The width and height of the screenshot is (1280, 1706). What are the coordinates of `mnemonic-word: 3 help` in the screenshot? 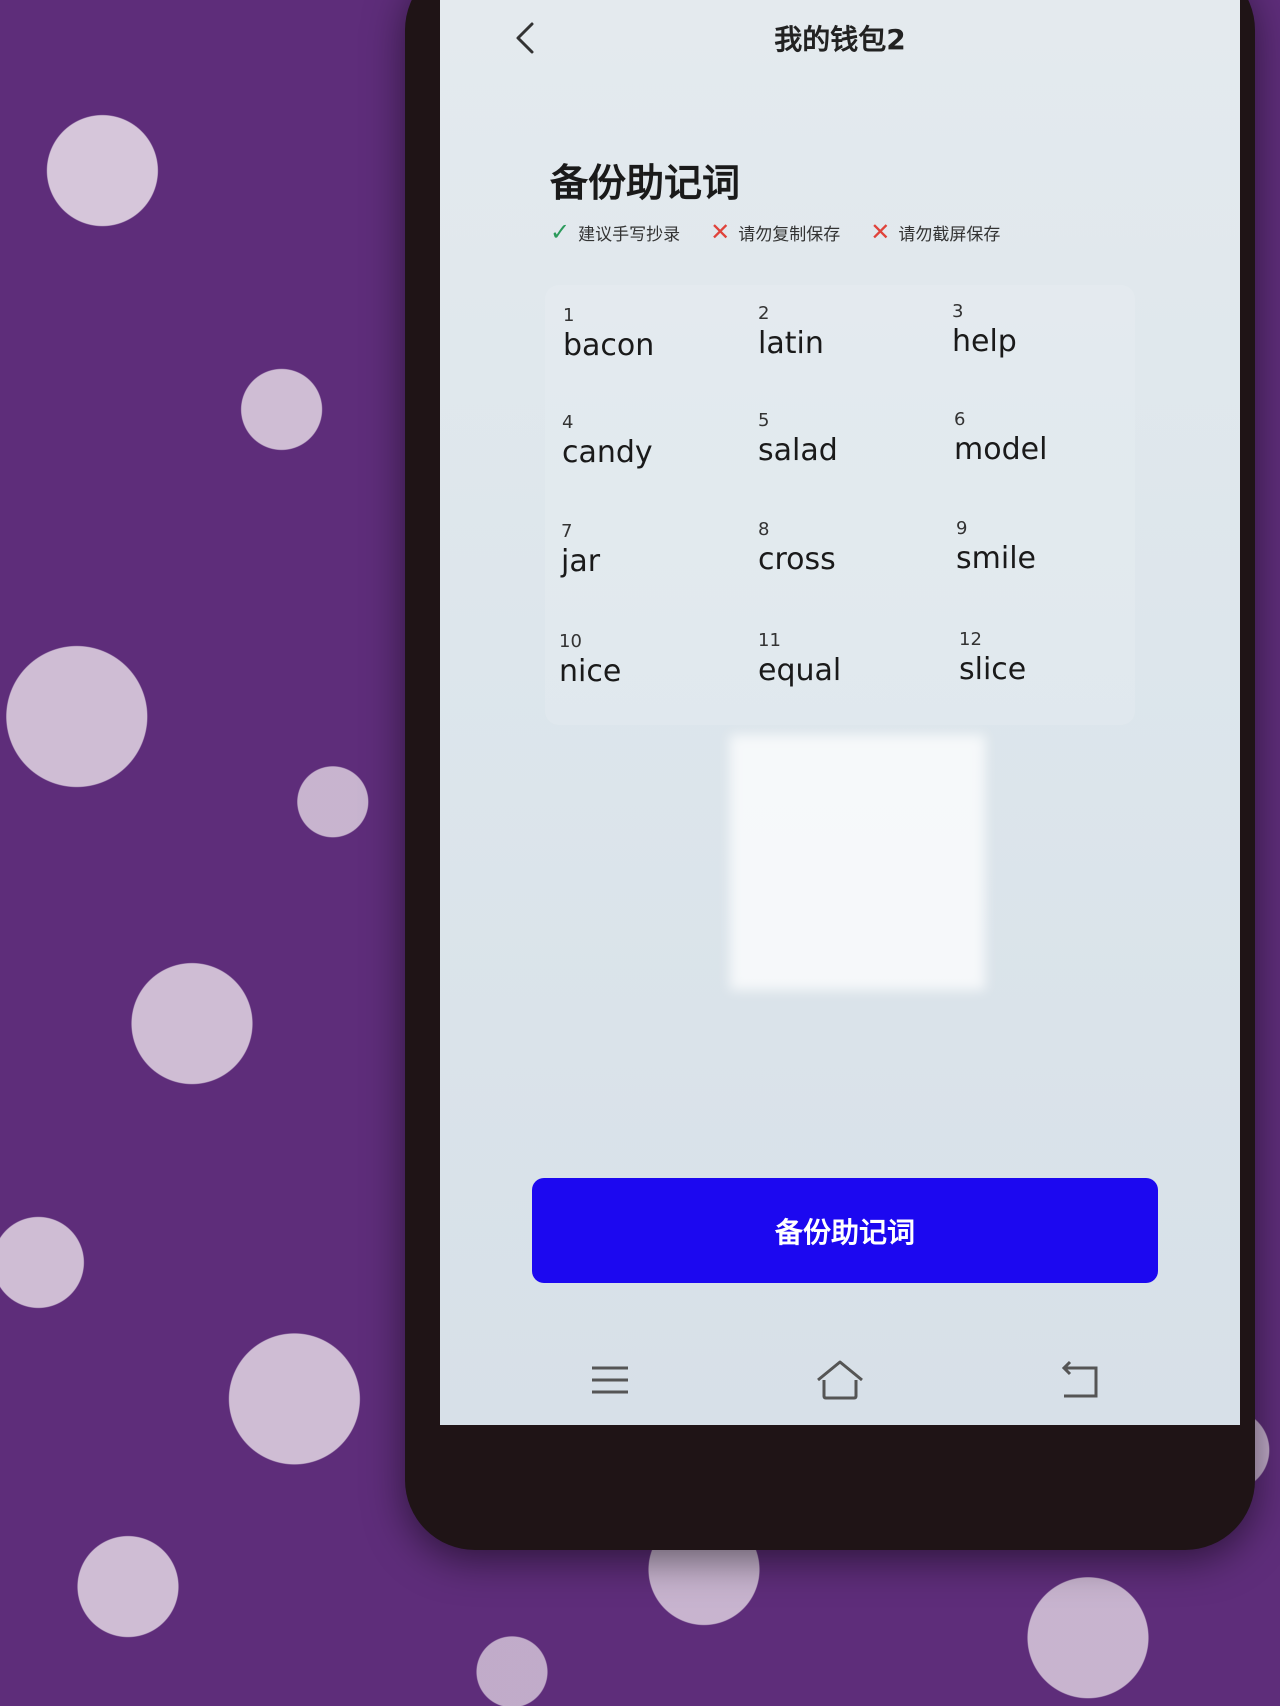 It's located at (1042, 330).